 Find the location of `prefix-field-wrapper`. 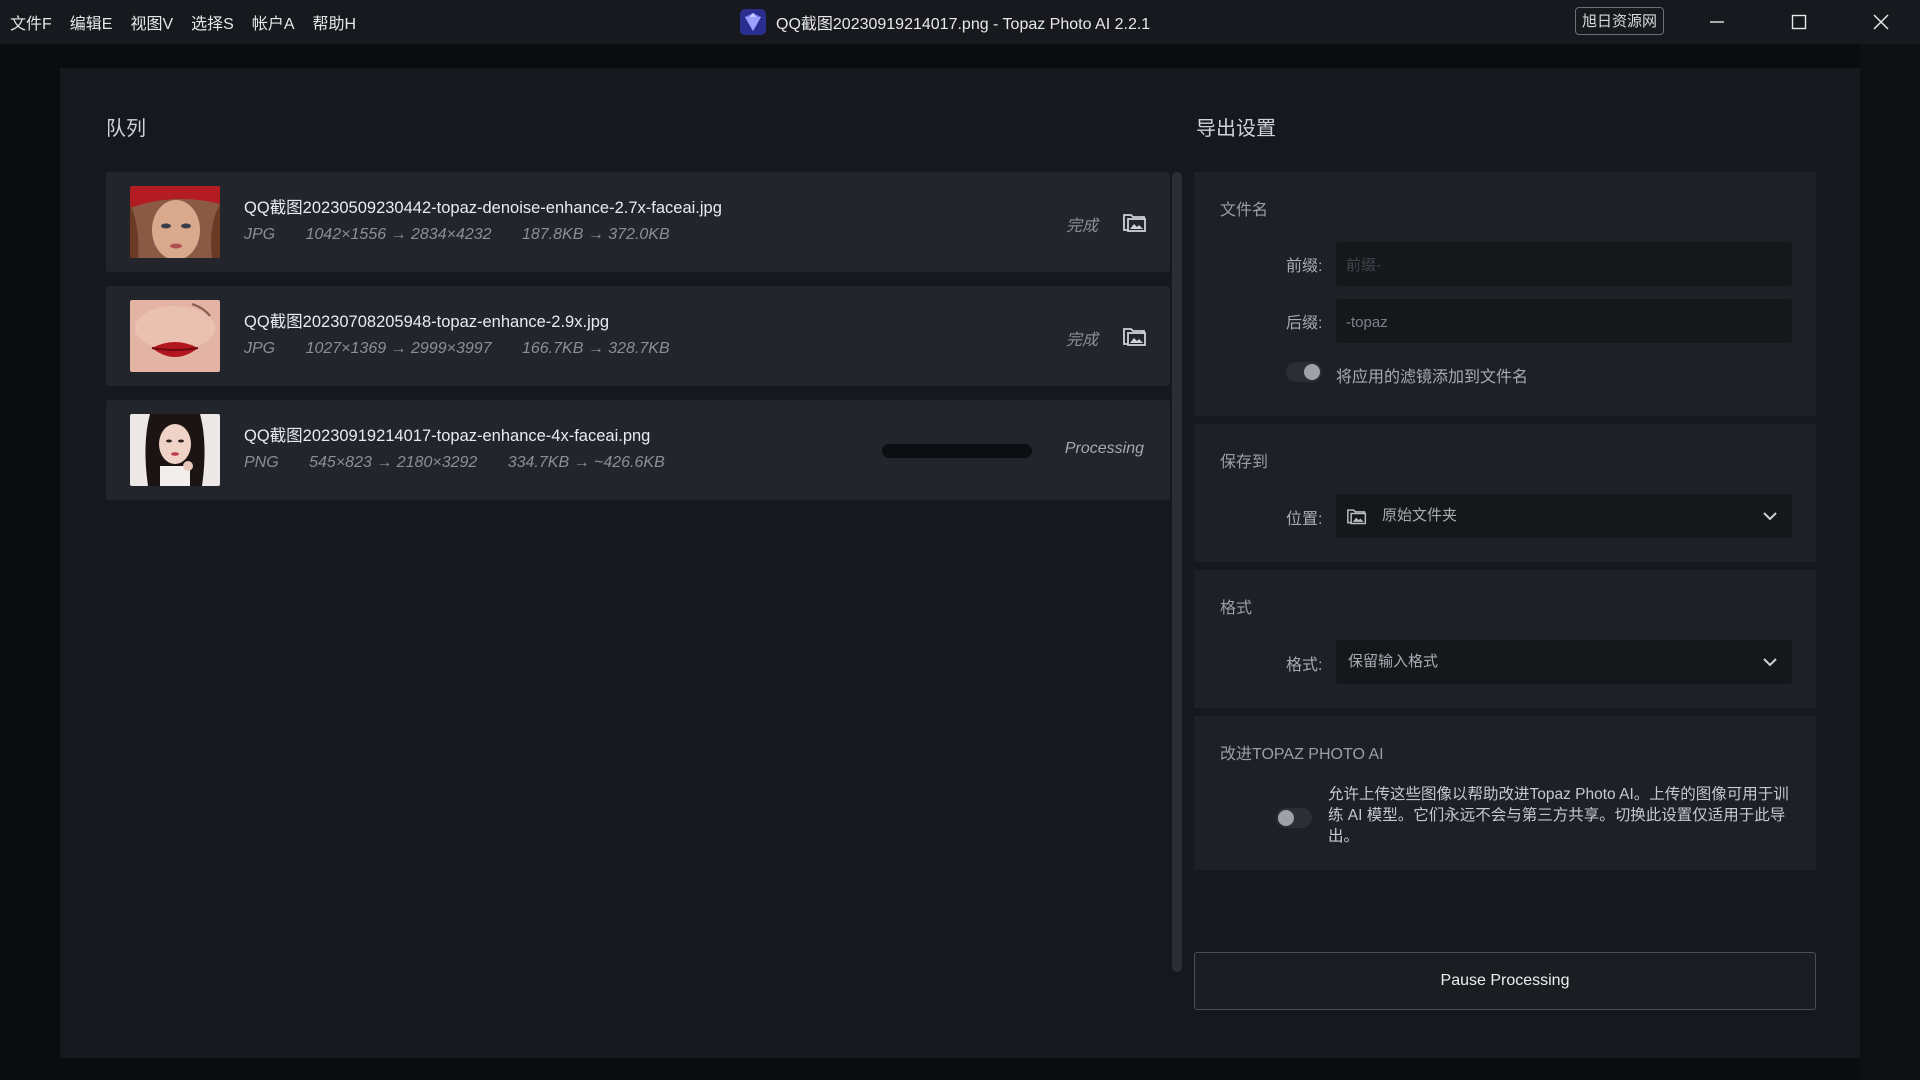

prefix-field-wrapper is located at coordinates (1566, 265).